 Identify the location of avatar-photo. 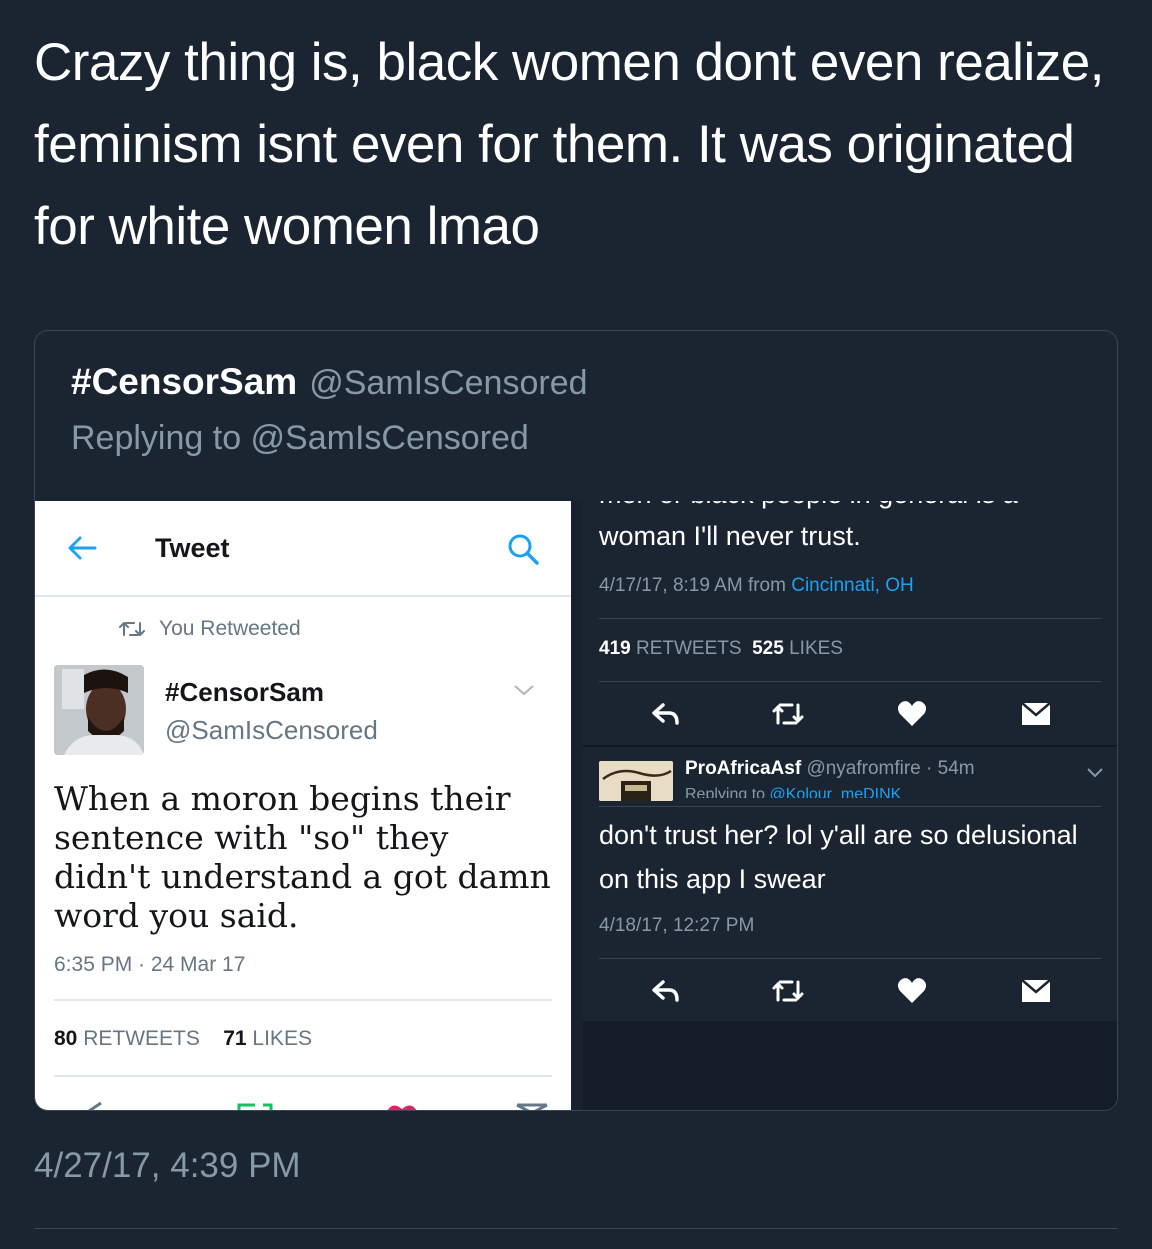
(99, 710).